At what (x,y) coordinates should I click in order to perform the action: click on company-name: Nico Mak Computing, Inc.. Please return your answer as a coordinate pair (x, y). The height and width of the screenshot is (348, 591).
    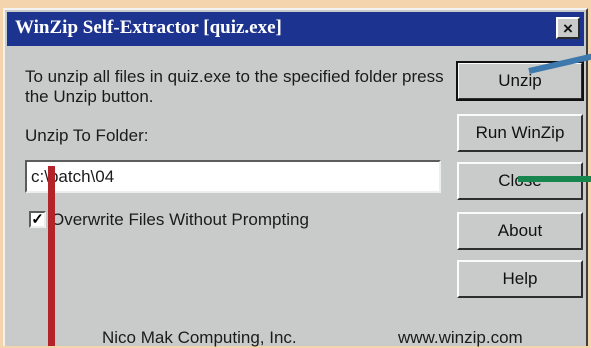
    Looking at the image, I should click on (199, 337).